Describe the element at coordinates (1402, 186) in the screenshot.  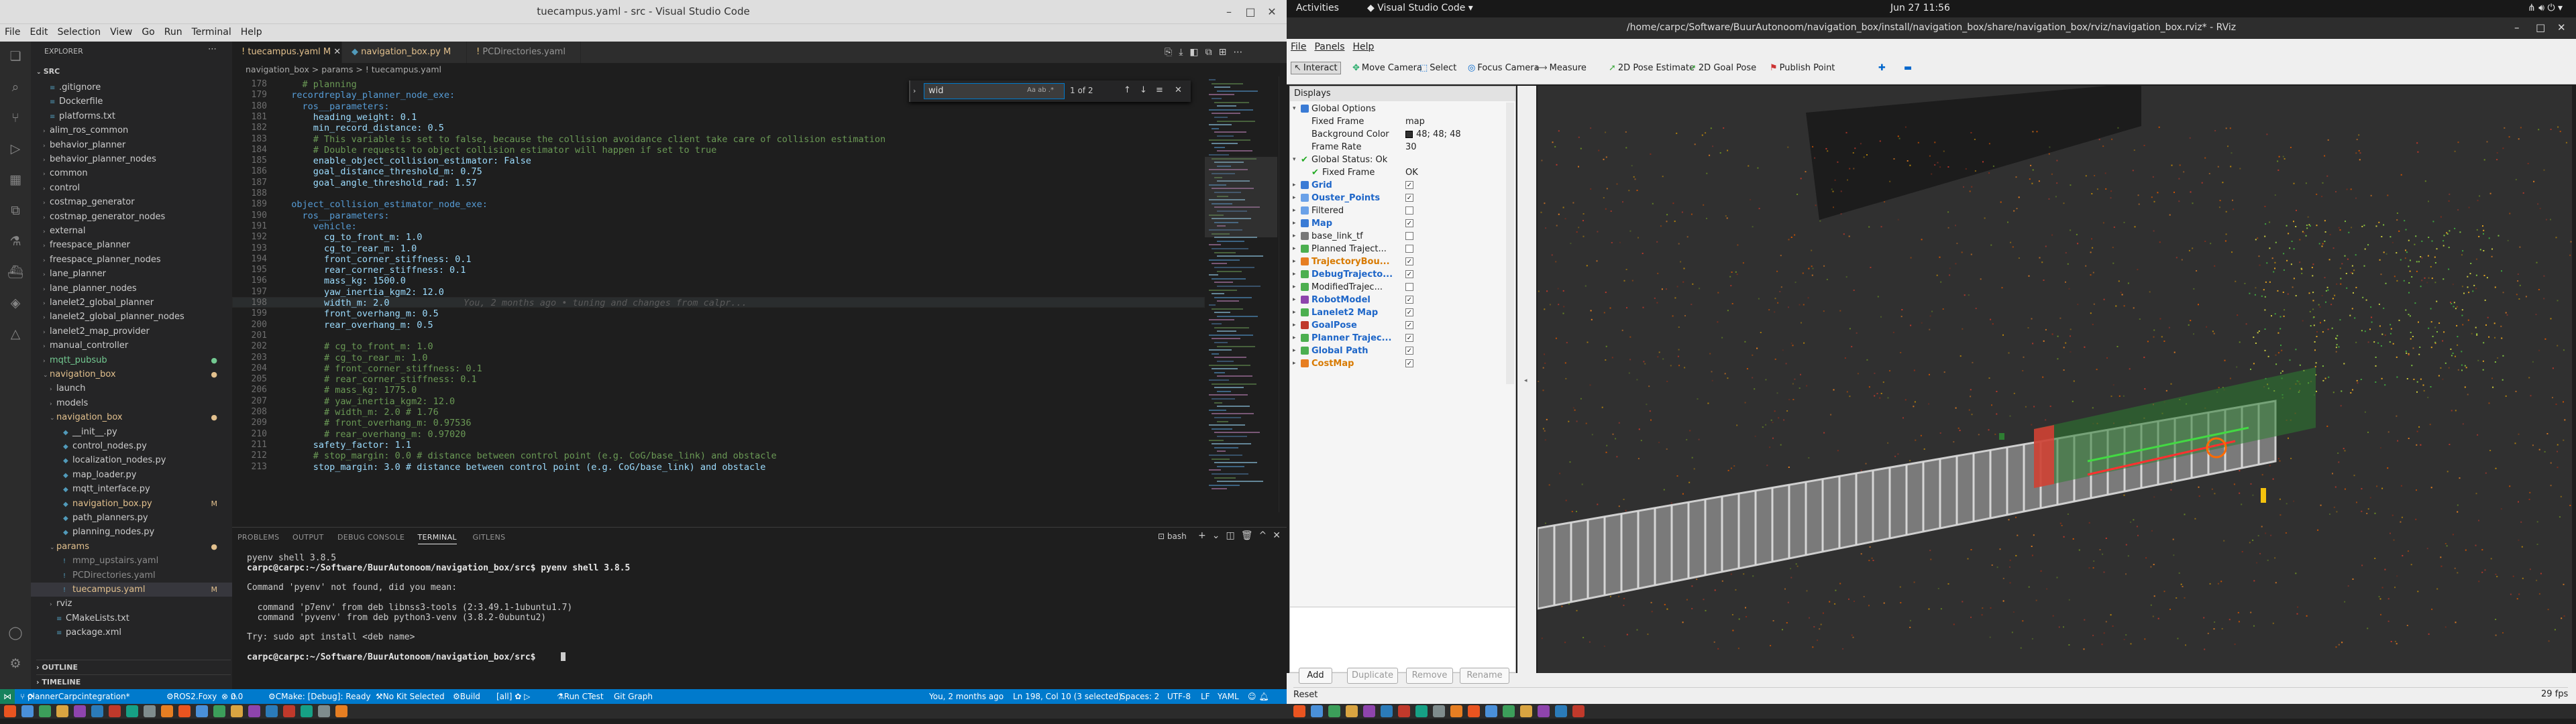
I see `display-row: ▸ Grid ✓` at that location.